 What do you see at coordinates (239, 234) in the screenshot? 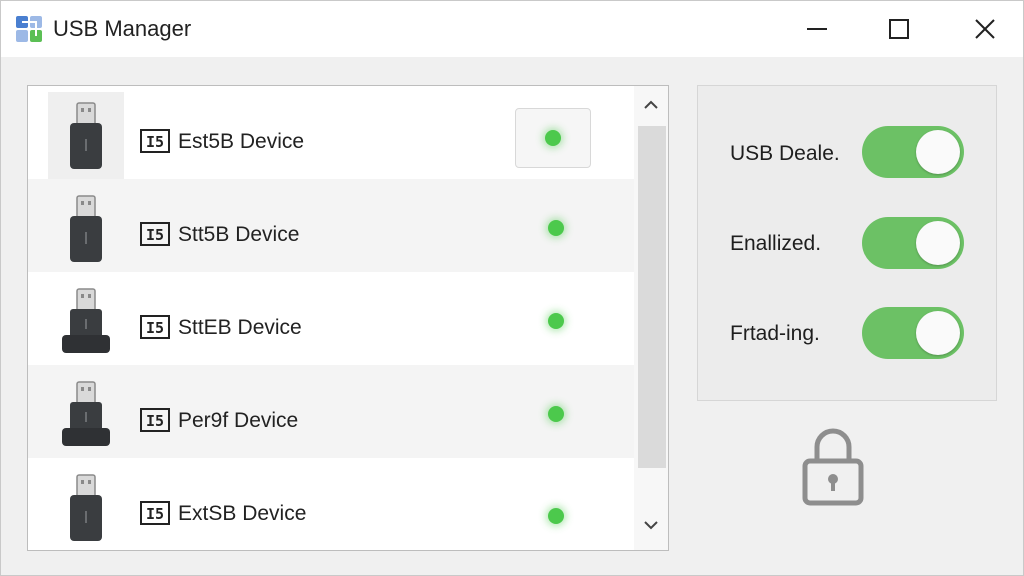
I see `device-label: Stt5B Device` at bounding box center [239, 234].